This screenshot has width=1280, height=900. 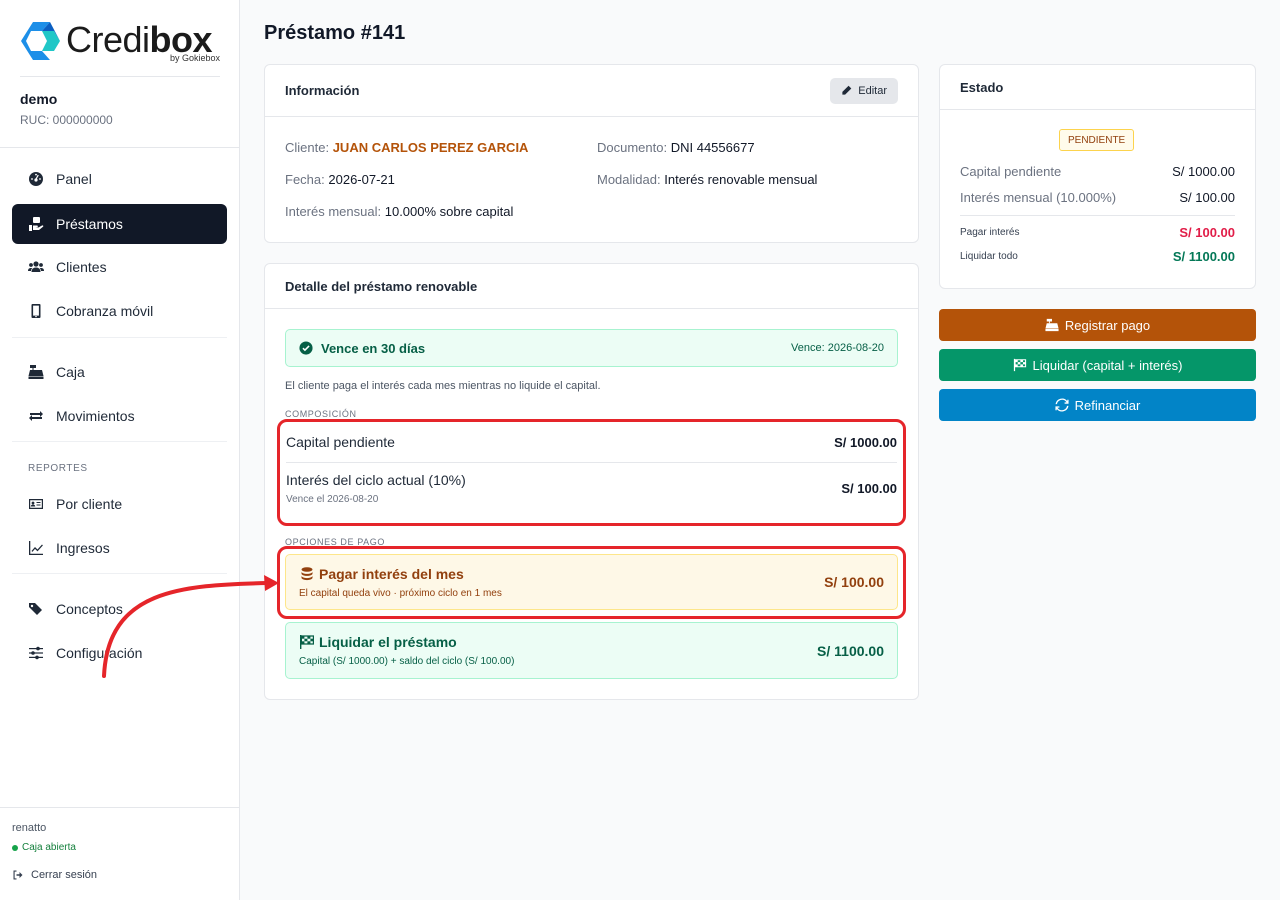 I want to click on sidebar-item-label: Panel, so click(x=74, y=179).